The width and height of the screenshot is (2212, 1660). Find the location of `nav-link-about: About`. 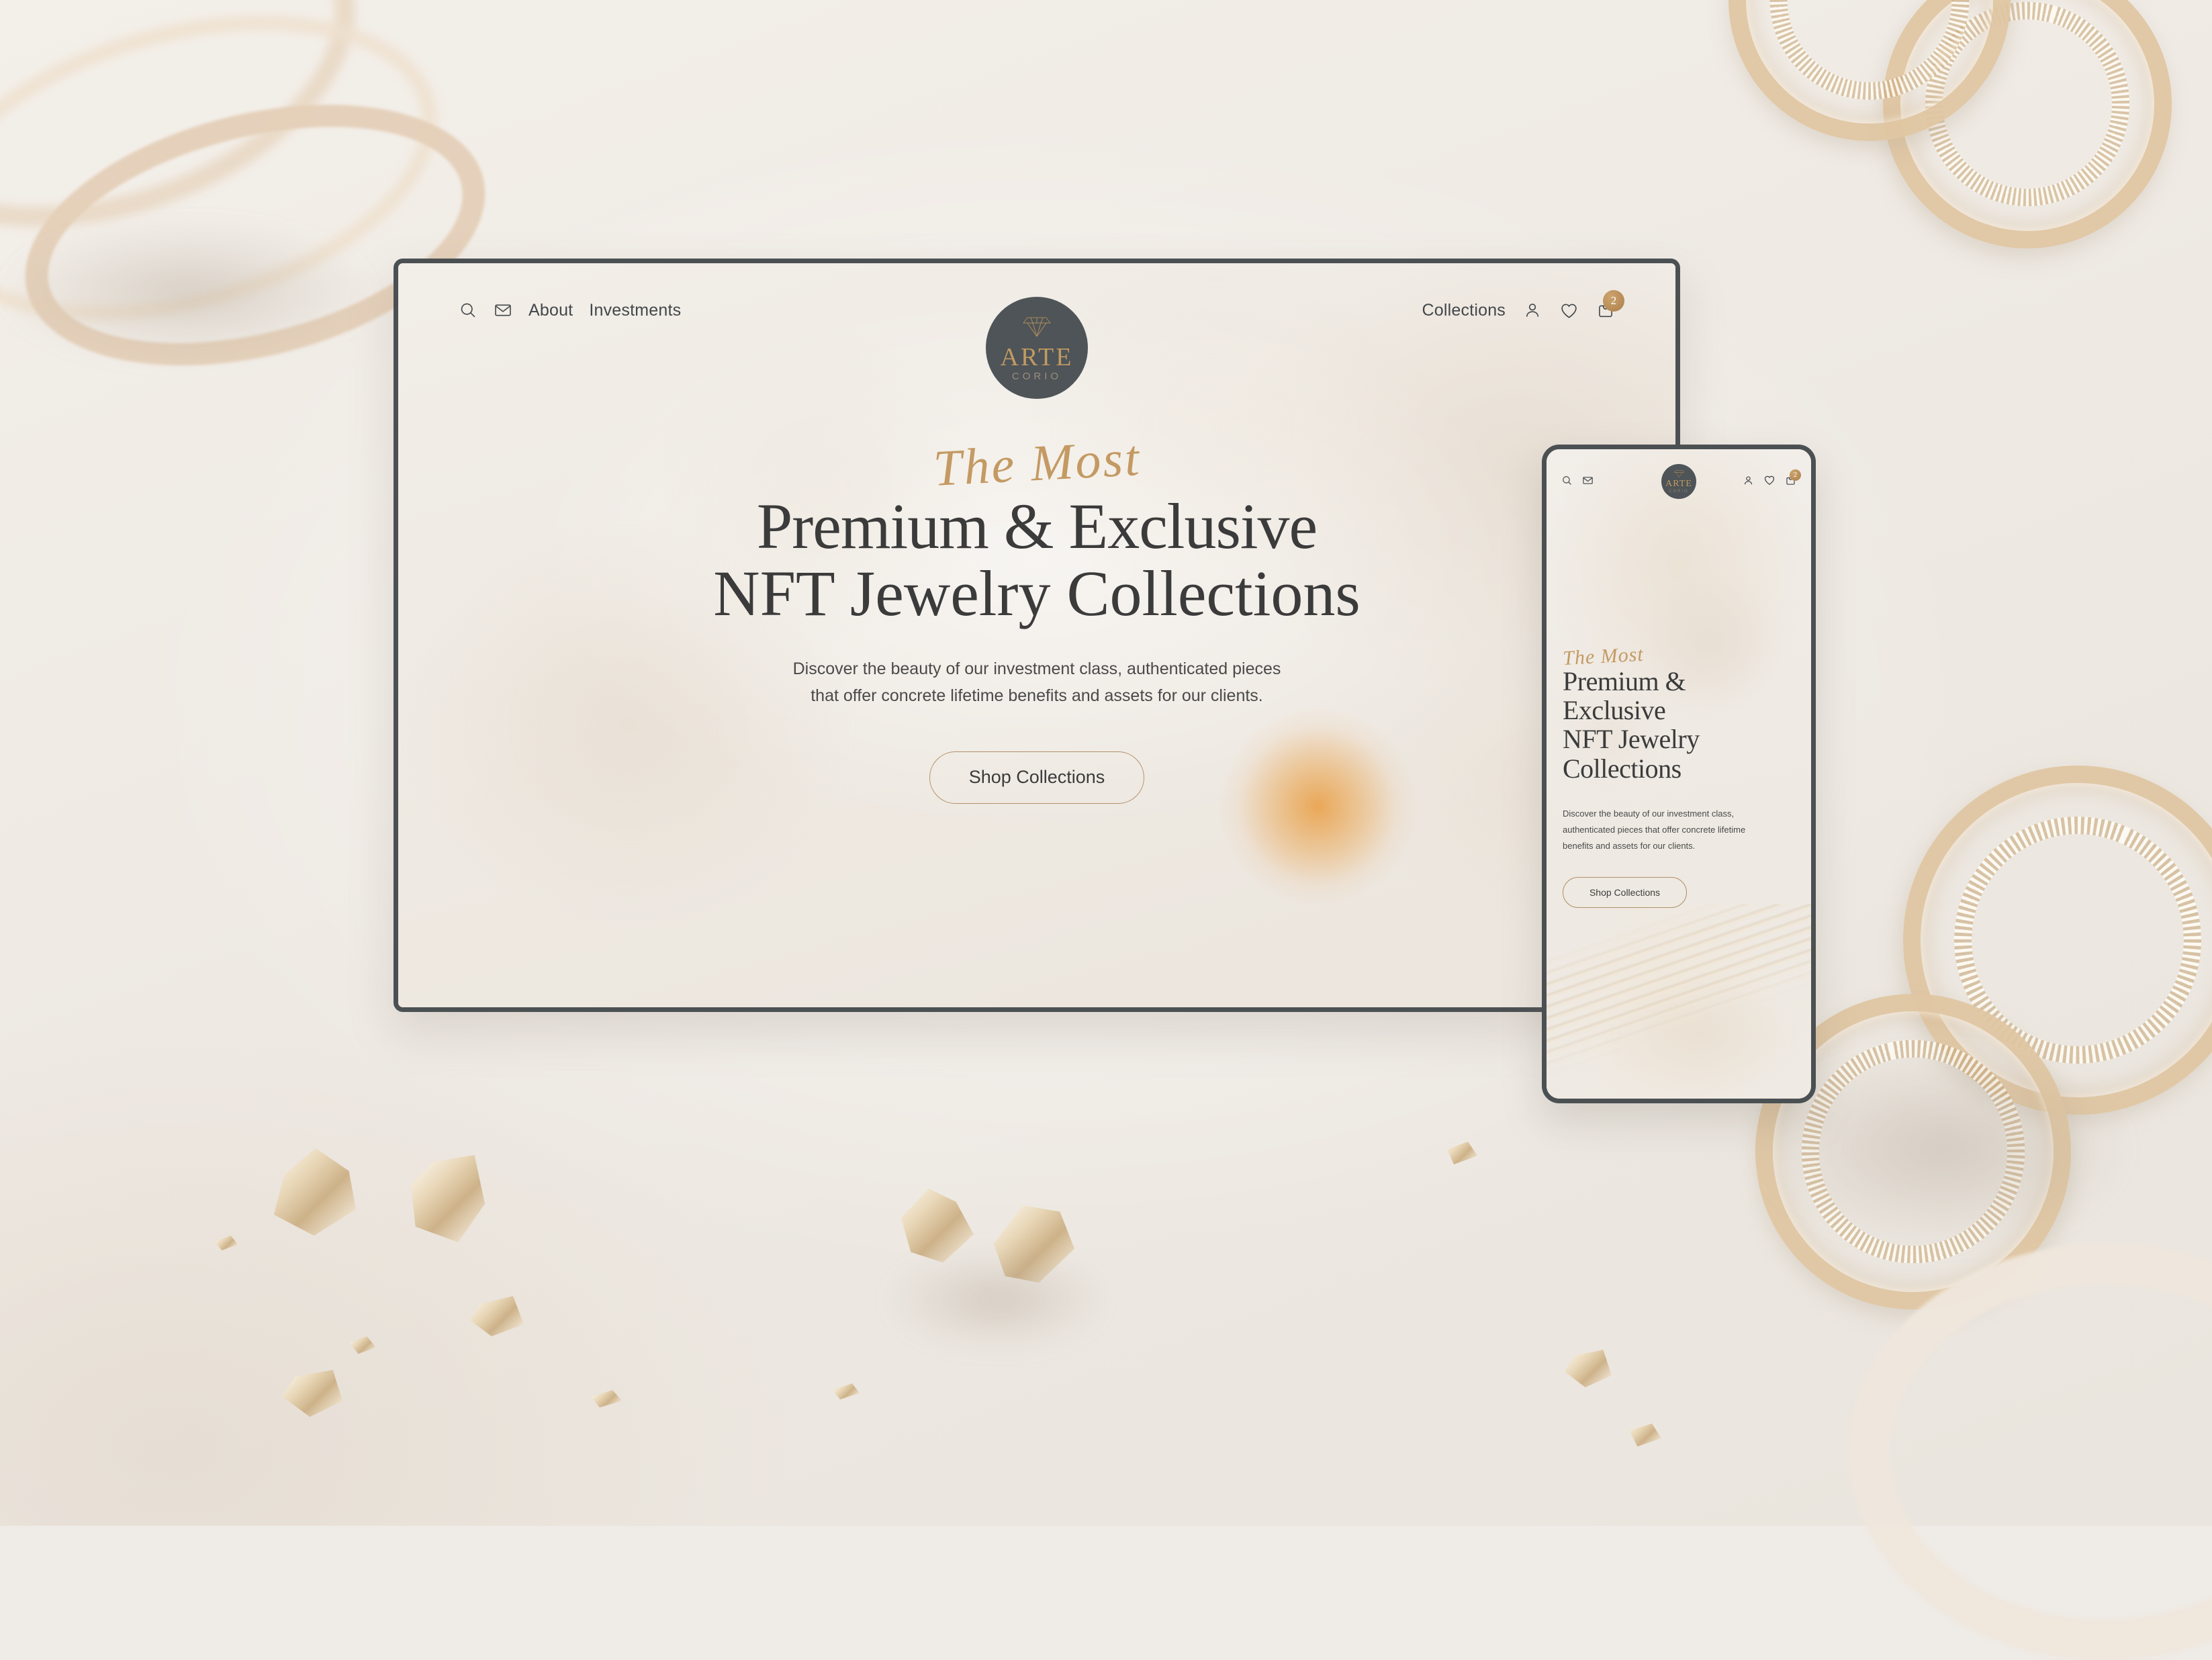

nav-link-about: About is located at coordinates (550, 310).